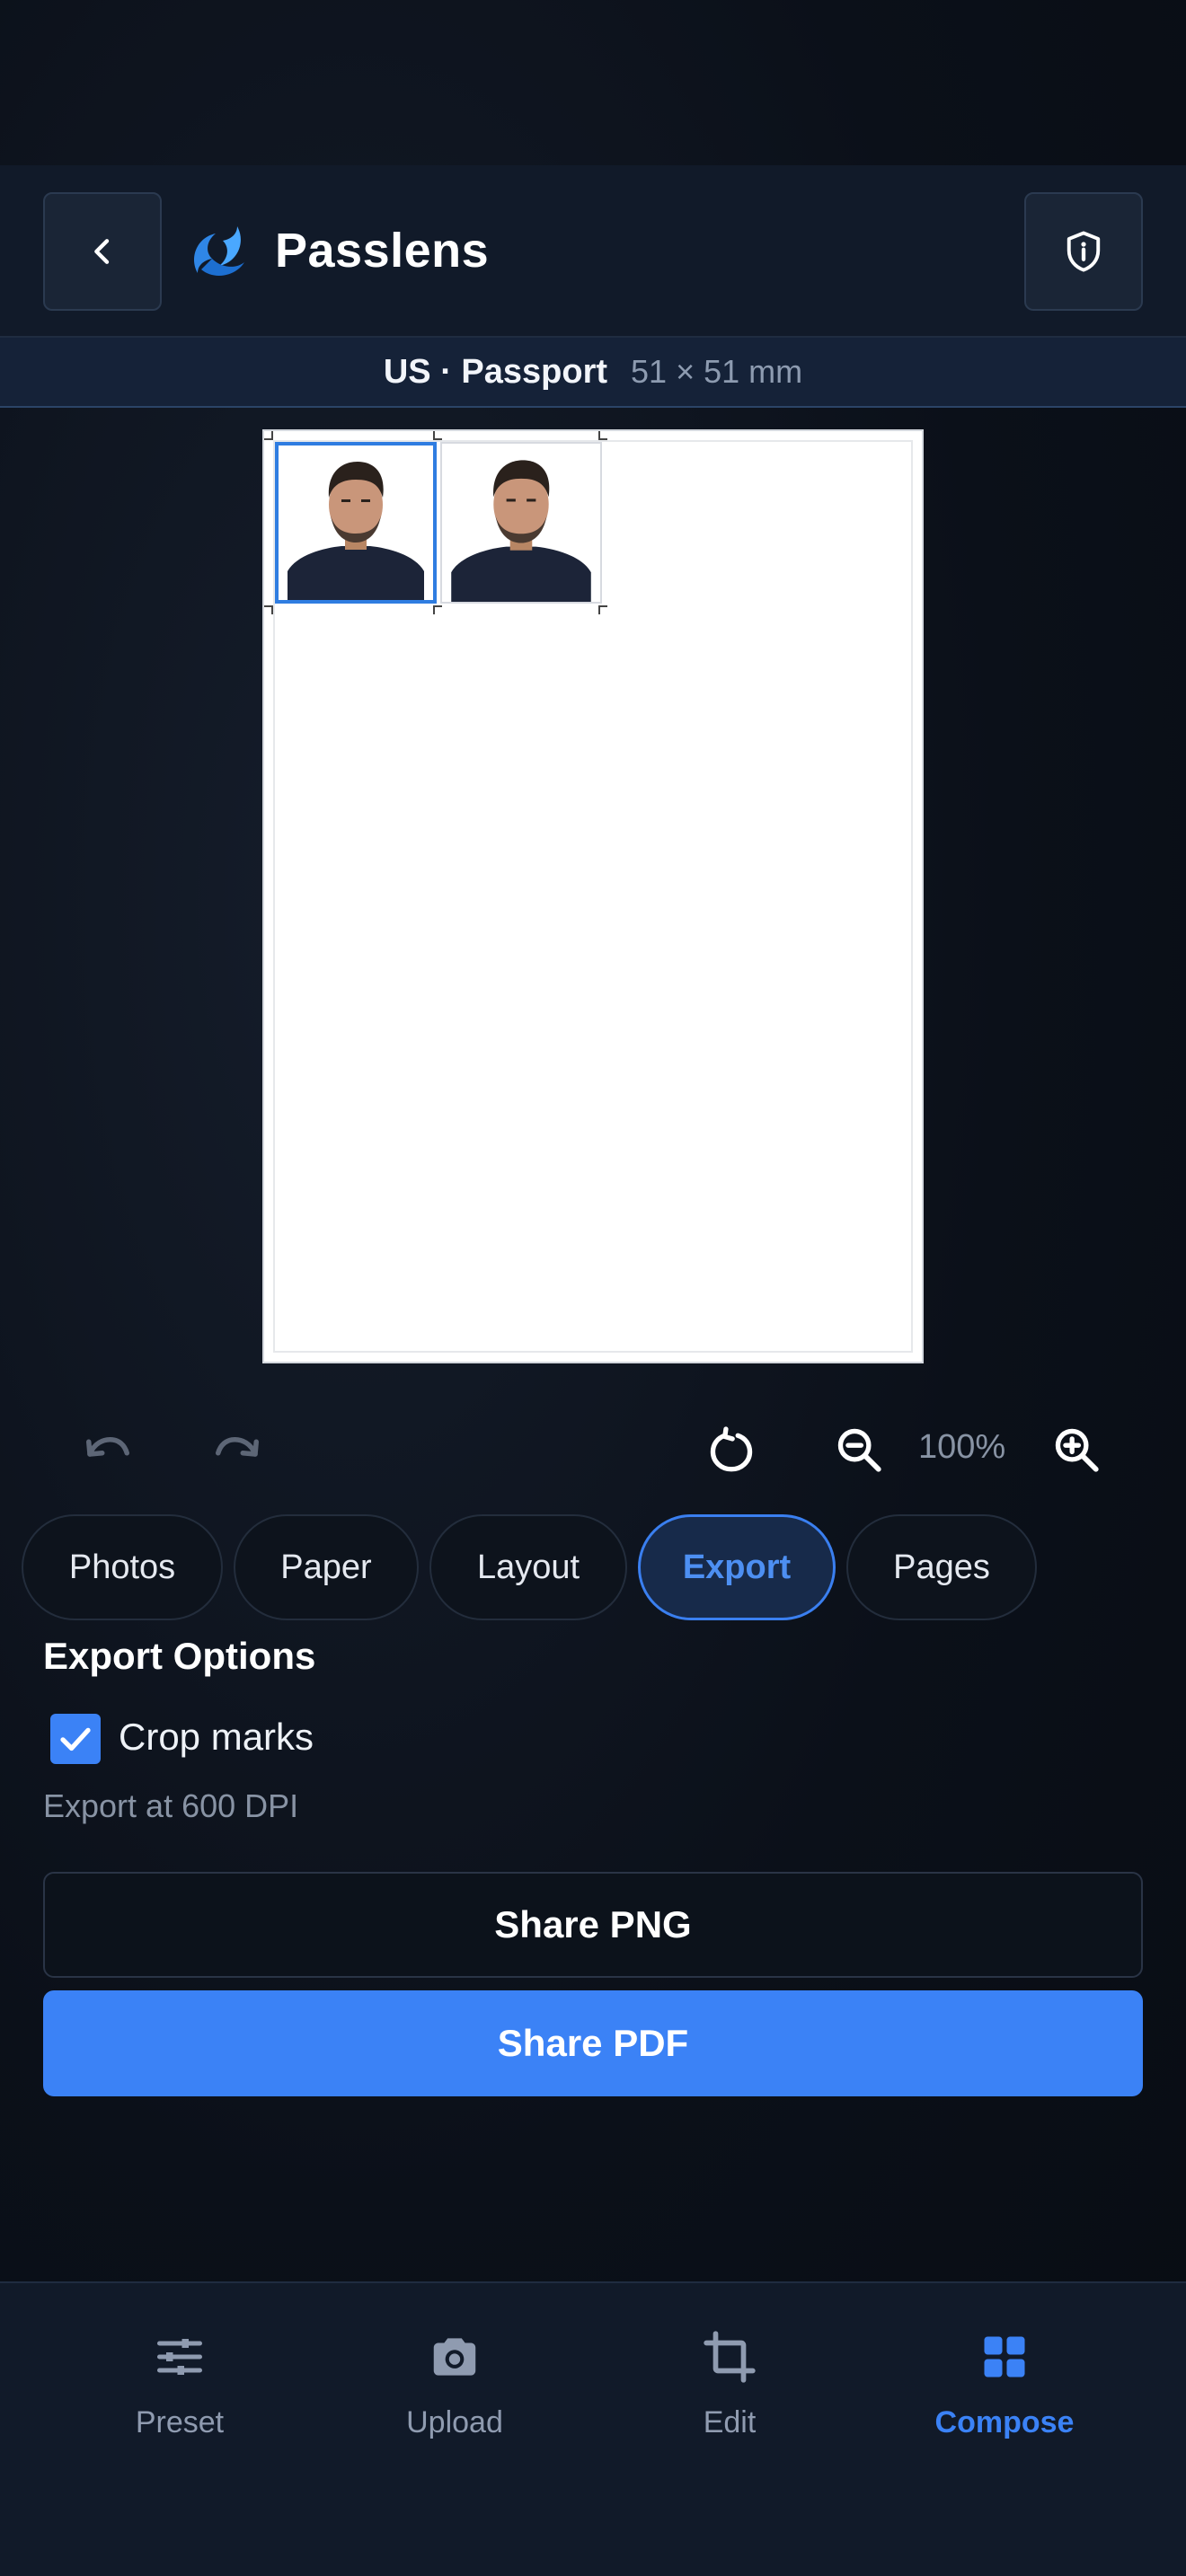 The width and height of the screenshot is (1186, 2576). I want to click on nav-label: Edit, so click(730, 2422).